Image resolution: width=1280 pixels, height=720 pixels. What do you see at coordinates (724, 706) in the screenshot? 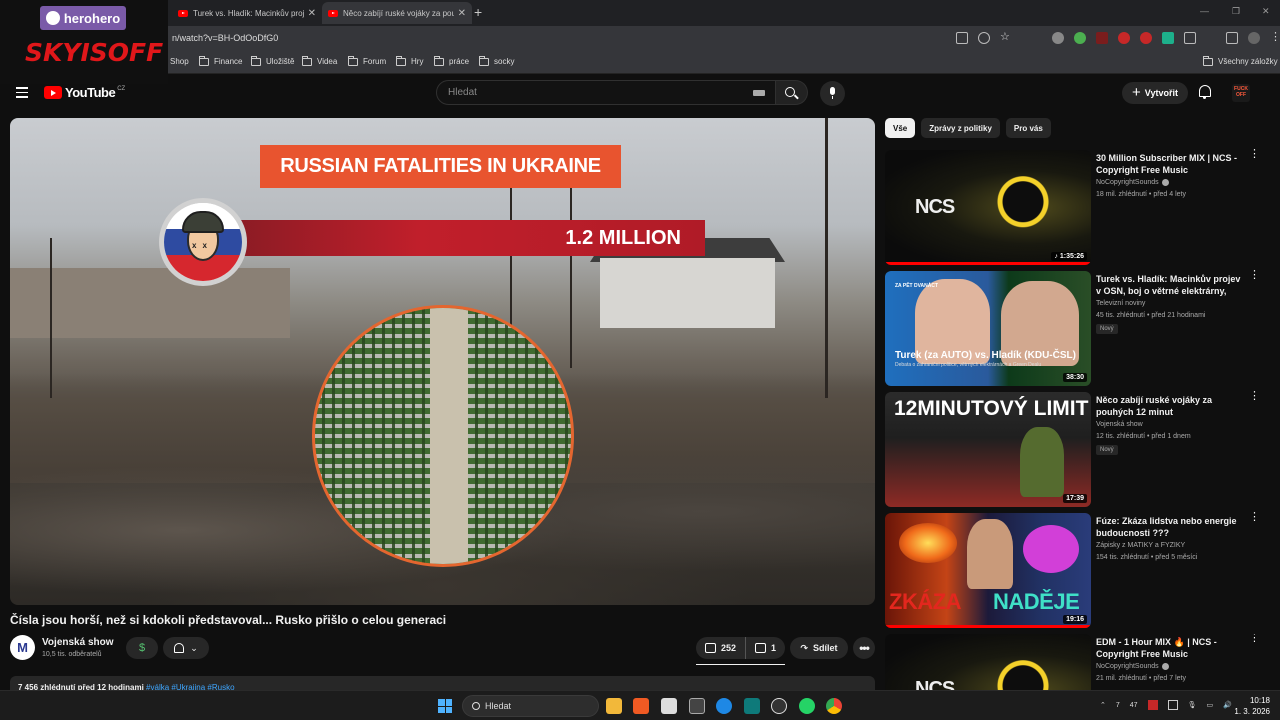
I see `edge-icon` at bounding box center [724, 706].